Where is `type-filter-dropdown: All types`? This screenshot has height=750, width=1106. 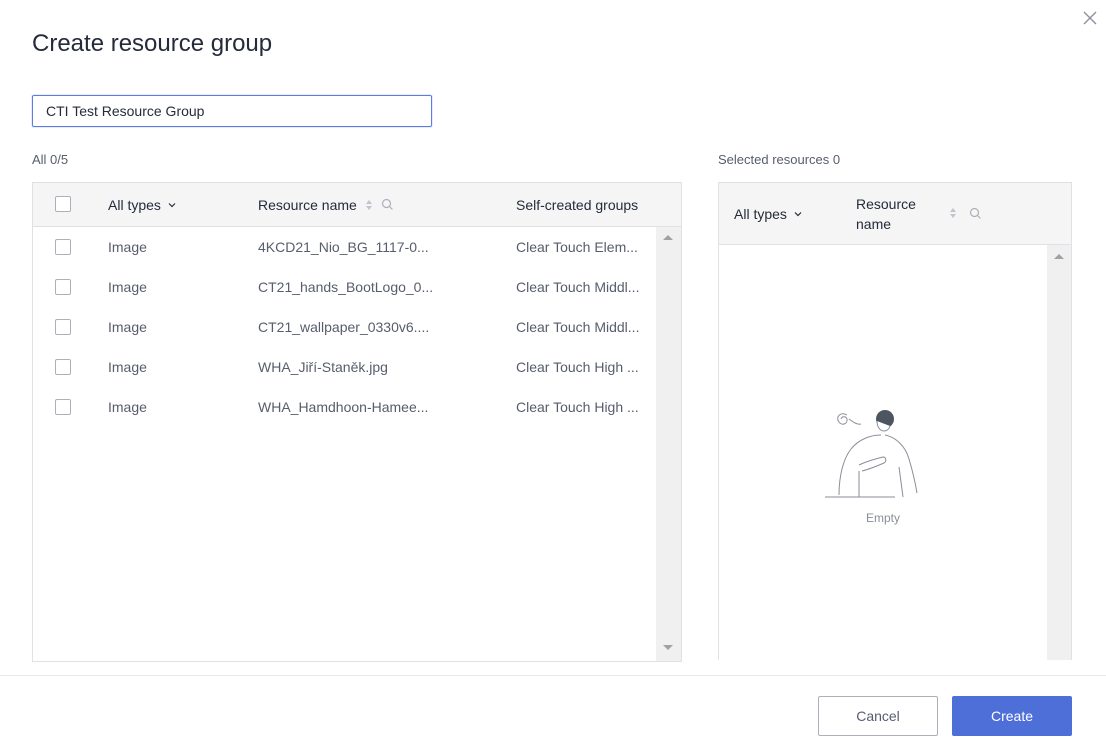 type-filter-dropdown: All types is located at coordinates (142, 204).